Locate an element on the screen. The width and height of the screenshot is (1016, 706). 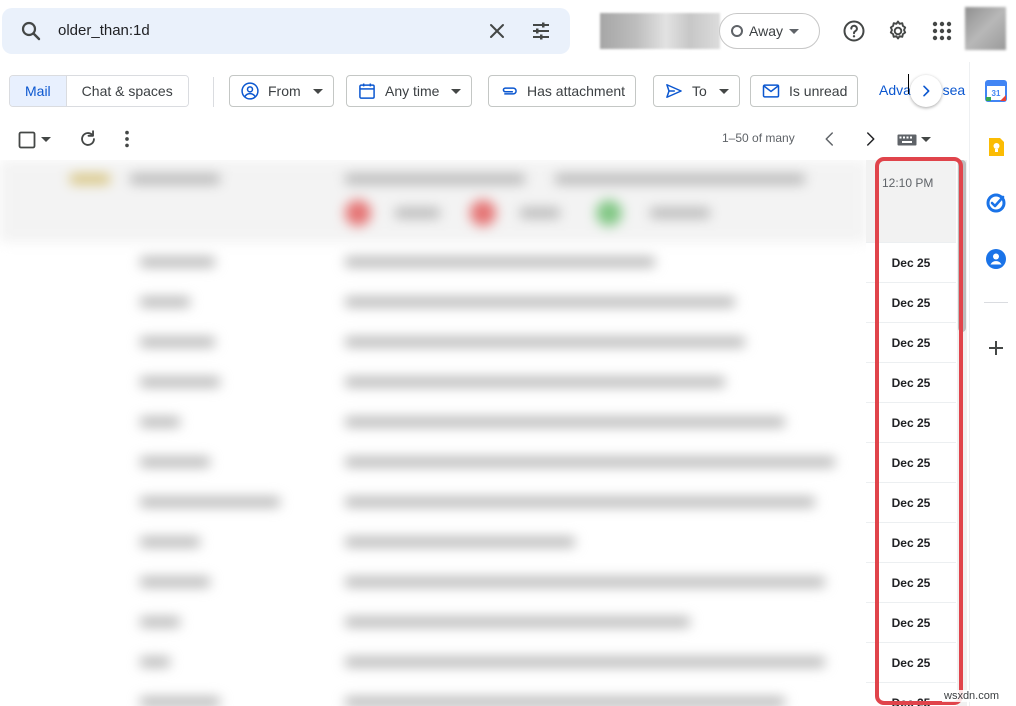
divider is located at coordinates (213, 92).